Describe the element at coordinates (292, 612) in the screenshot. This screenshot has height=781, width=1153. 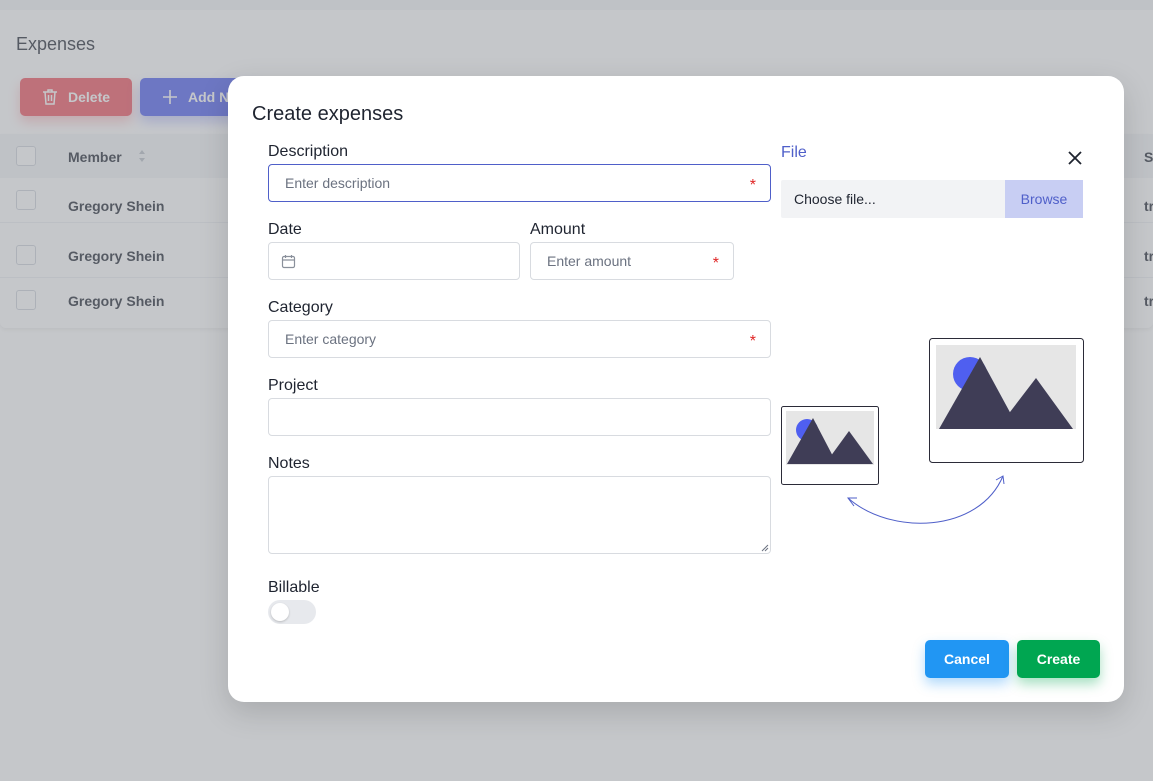
I see `billable-toggle` at that location.